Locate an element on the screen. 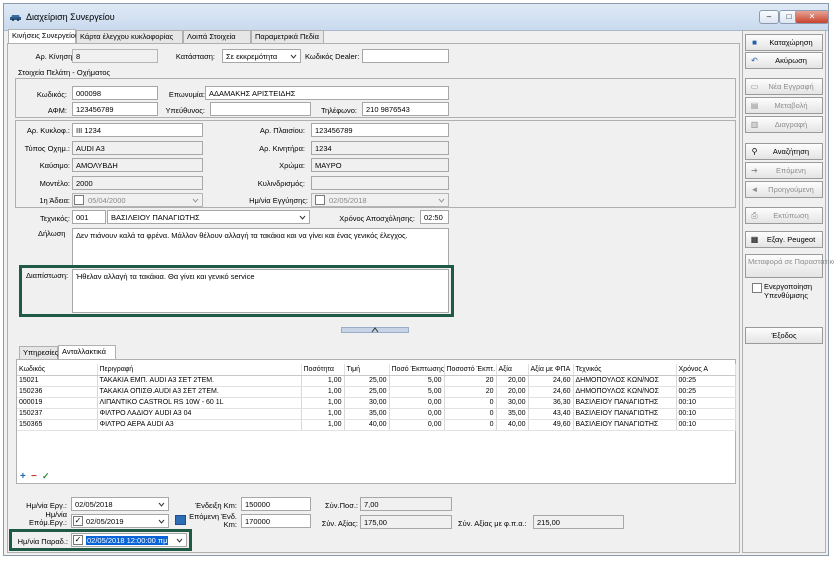 The image size is (834, 561). print-button: ⎙ Εκτύπωση is located at coordinates (784, 215).